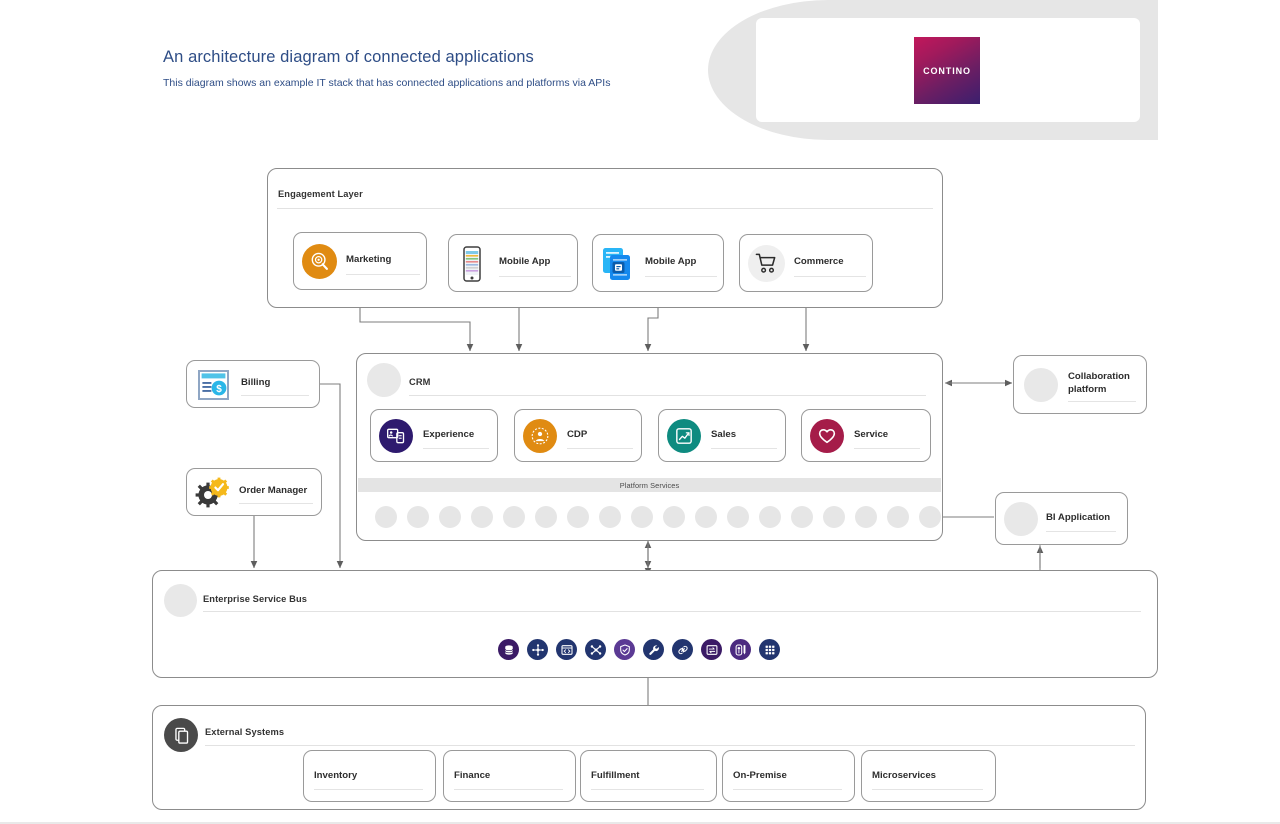 This screenshot has height=824, width=1280. I want to click on invoice-dollar-icon: $, so click(214, 385).